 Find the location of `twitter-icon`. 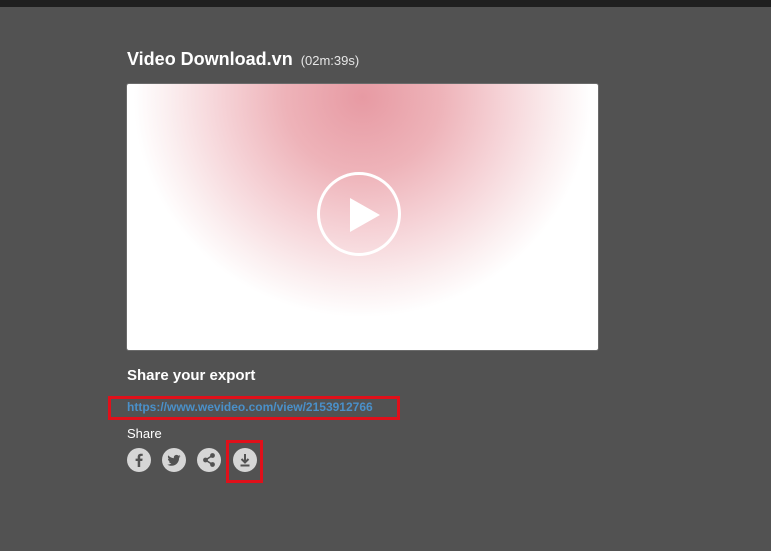

twitter-icon is located at coordinates (174, 460).